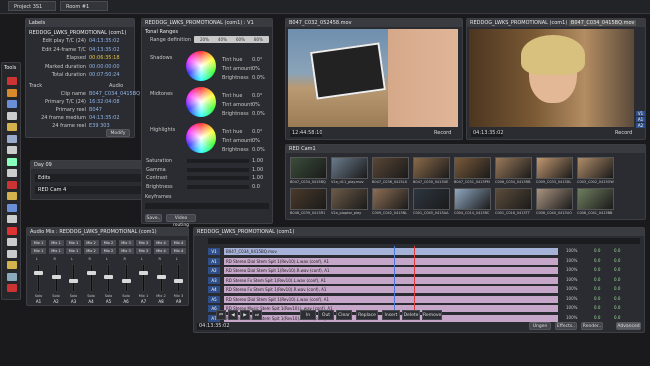 The height and width of the screenshot is (366, 650). I want to click on viewer1-record-button: Record, so click(442, 133).